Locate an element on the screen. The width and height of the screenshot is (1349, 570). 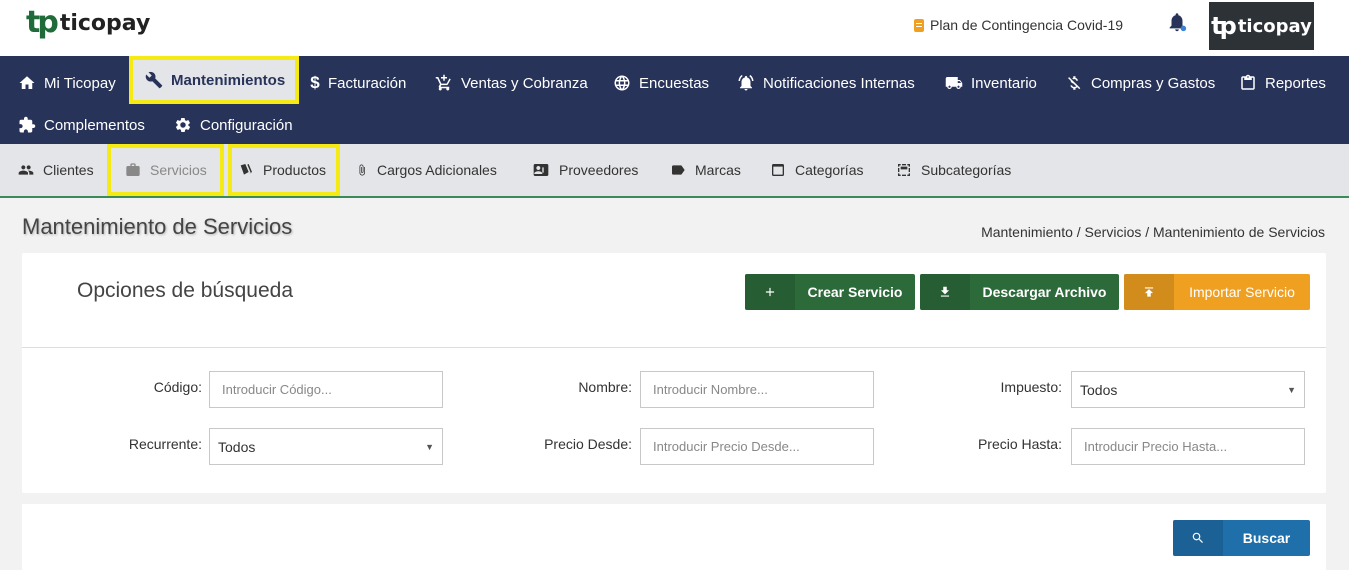
subnav-subcategorias: Subcategorías is located at coordinates (953, 170).